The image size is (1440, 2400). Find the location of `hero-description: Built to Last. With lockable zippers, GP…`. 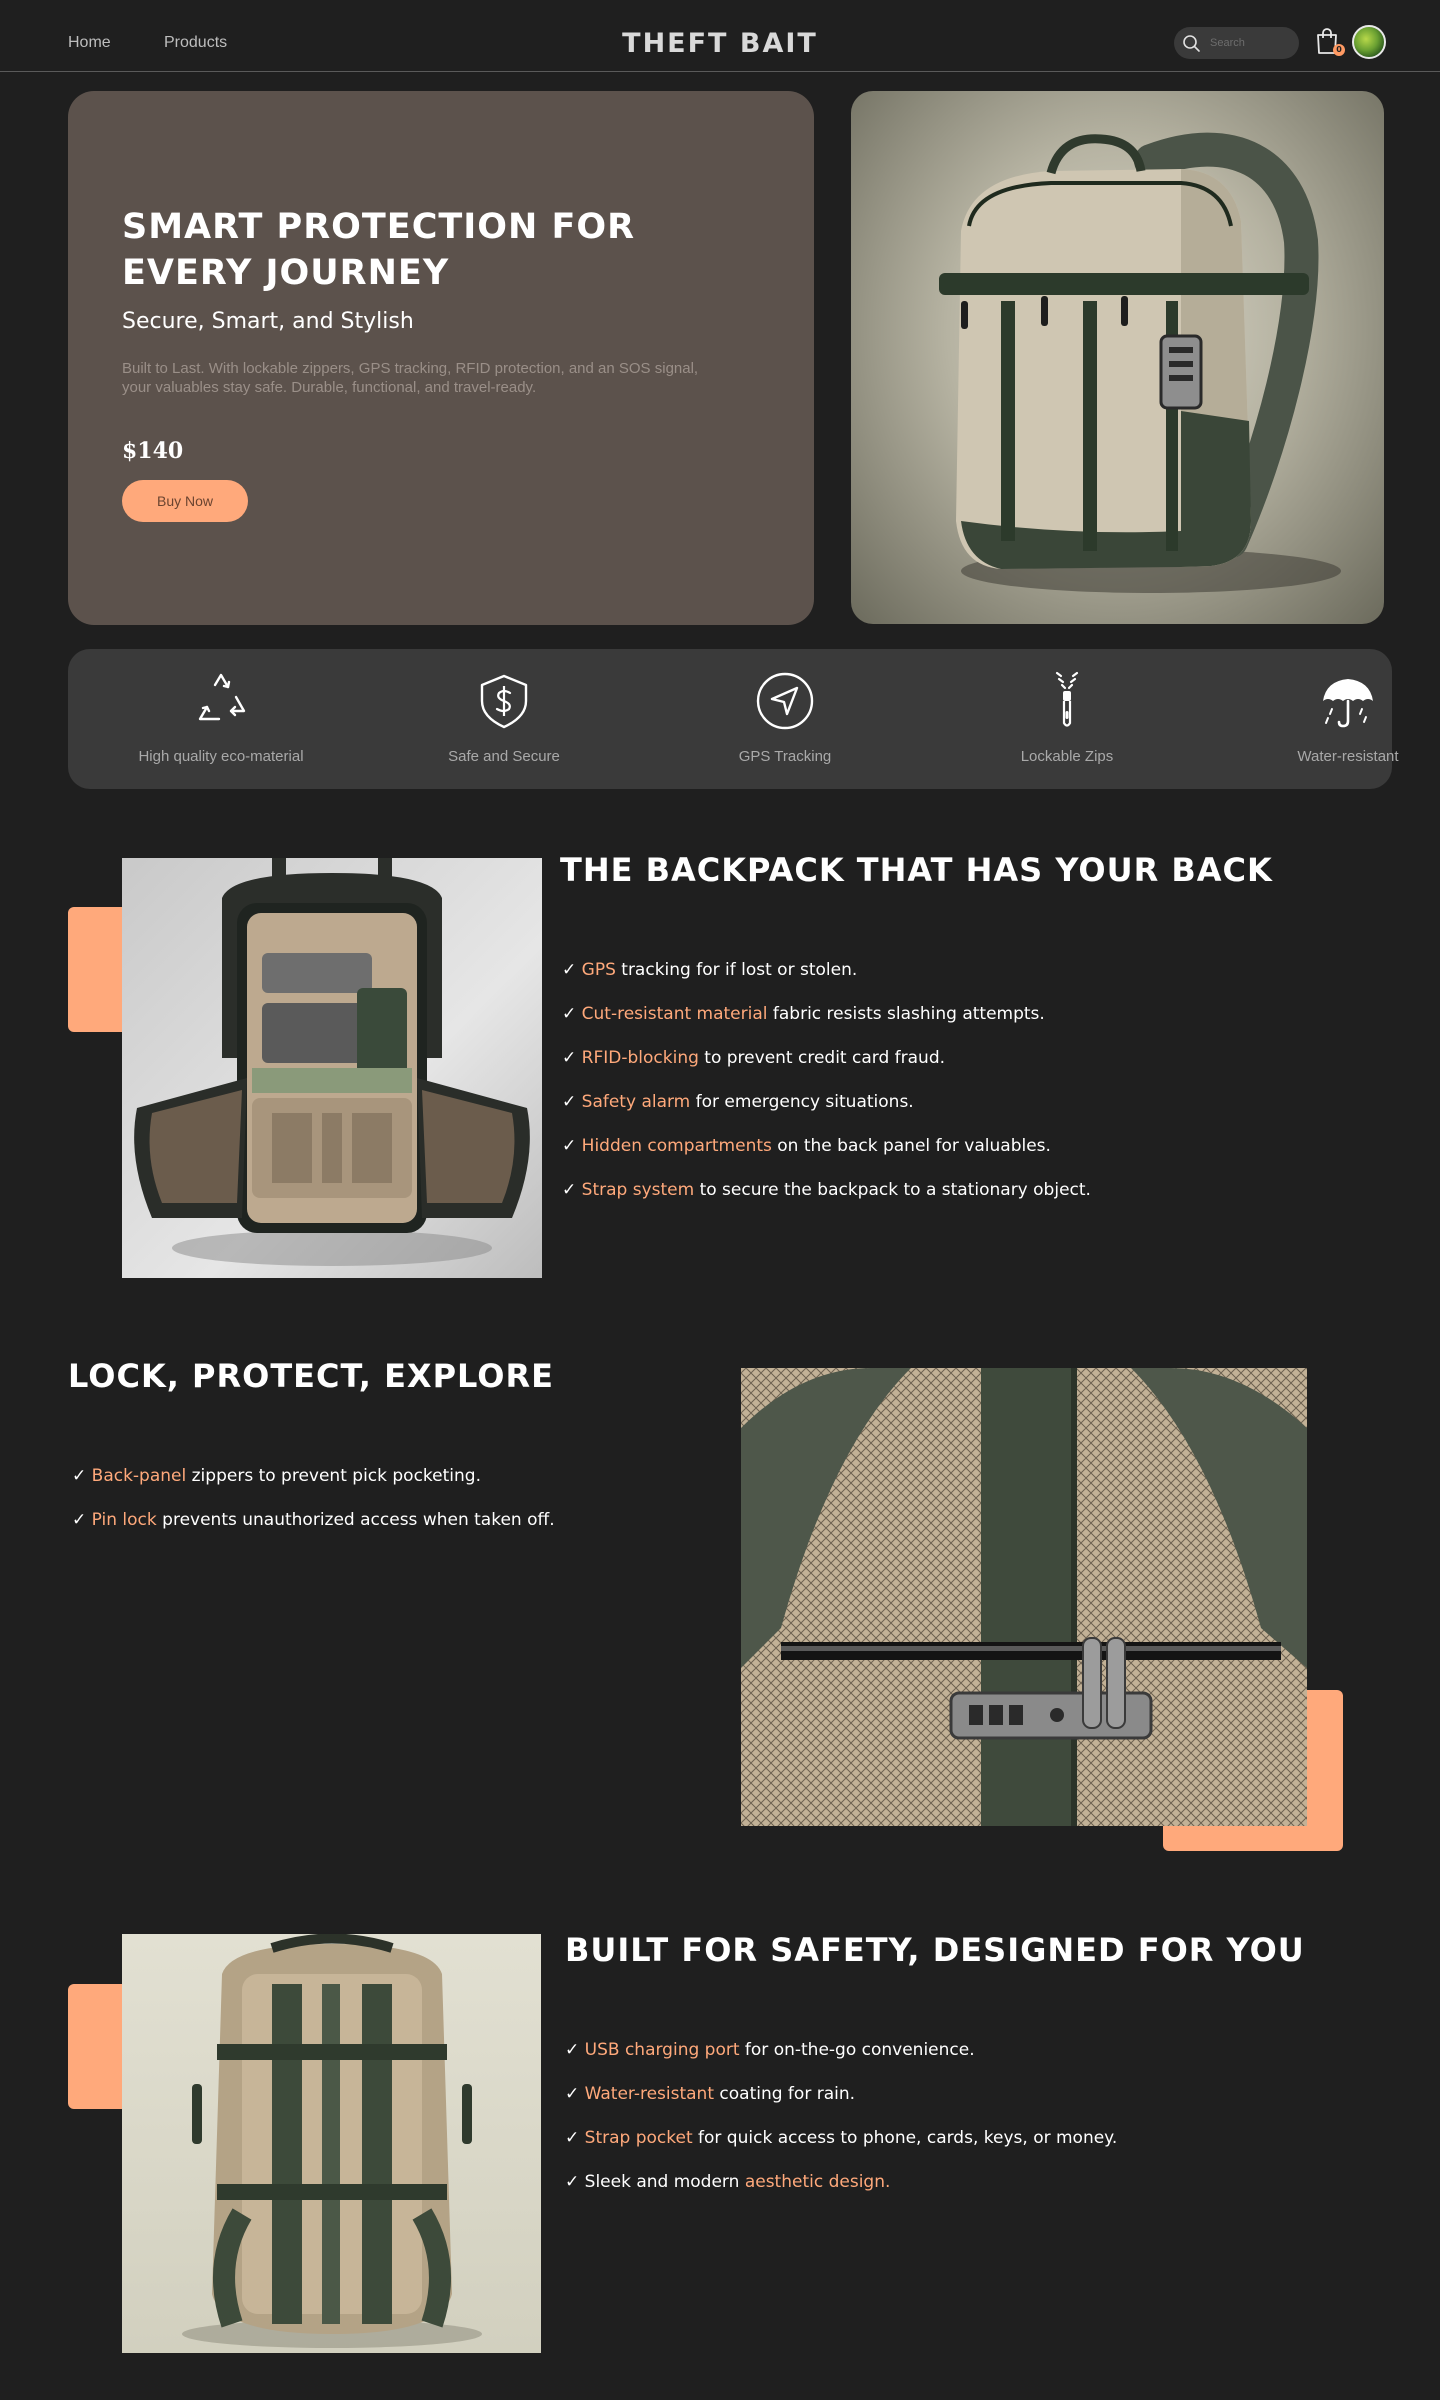

hero-description: Built to Last. With lockable zippers, GP… is located at coordinates (410, 378).